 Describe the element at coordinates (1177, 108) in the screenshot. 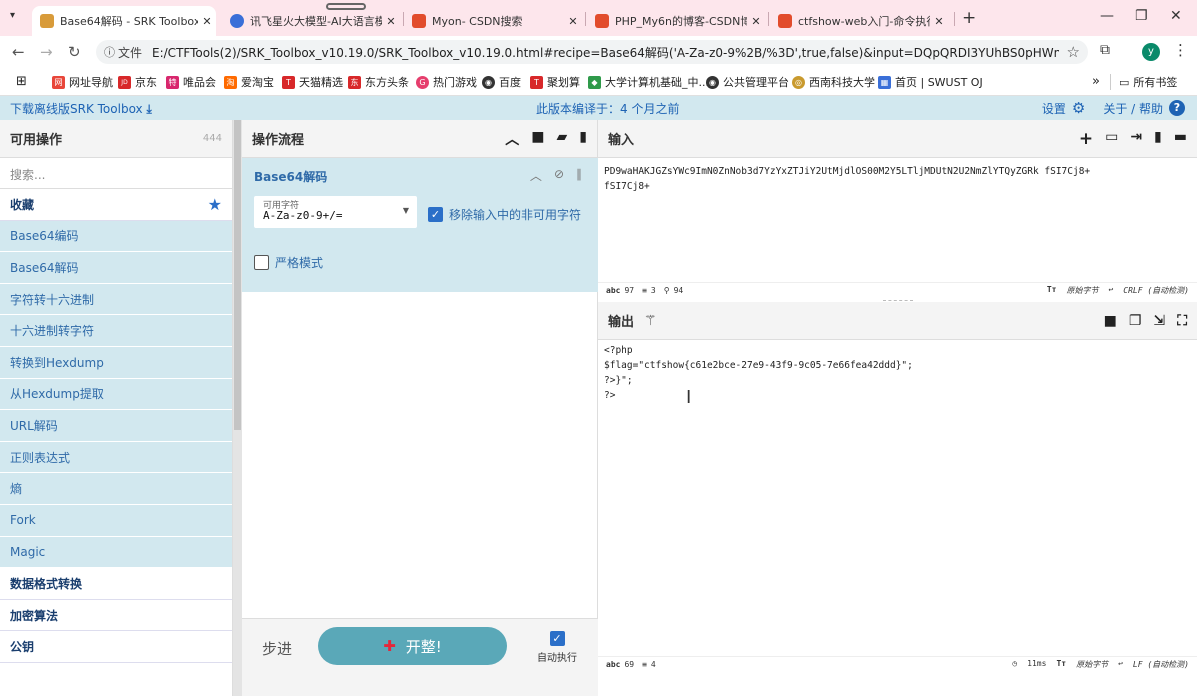

I see `help-question-icon: ?` at that location.